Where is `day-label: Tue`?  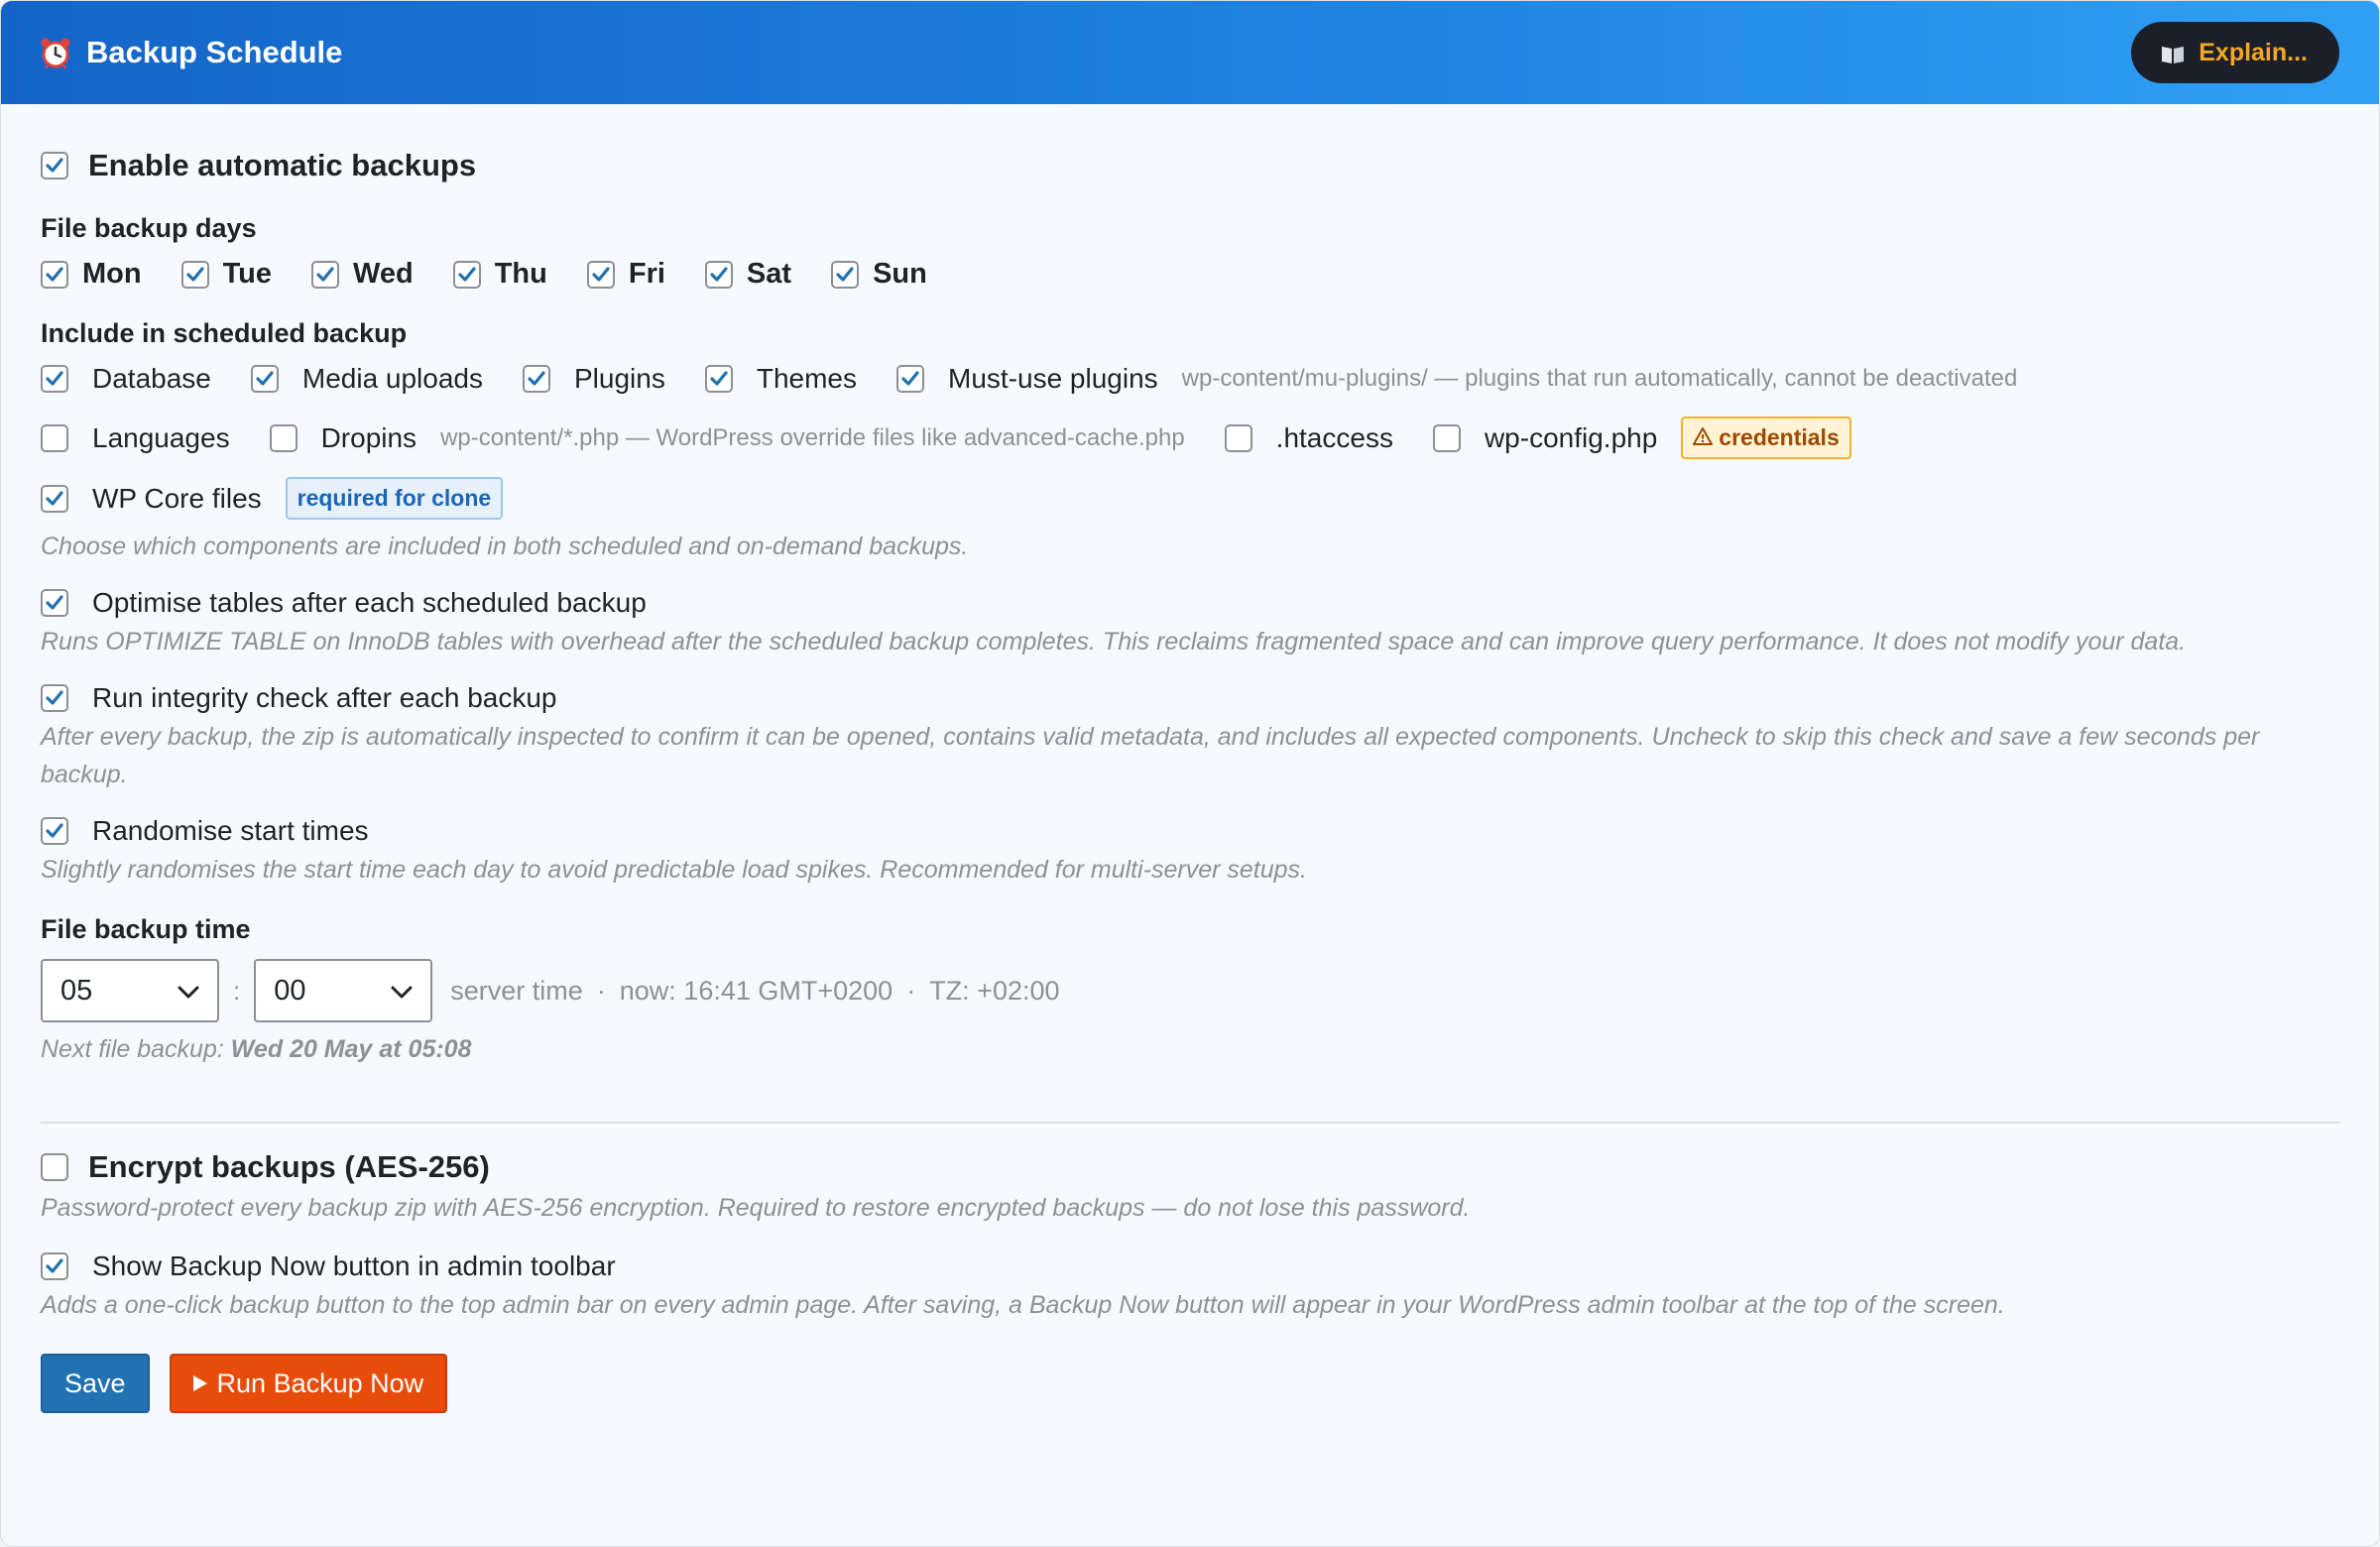 day-label: Tue is located at coordinates (247, 274).